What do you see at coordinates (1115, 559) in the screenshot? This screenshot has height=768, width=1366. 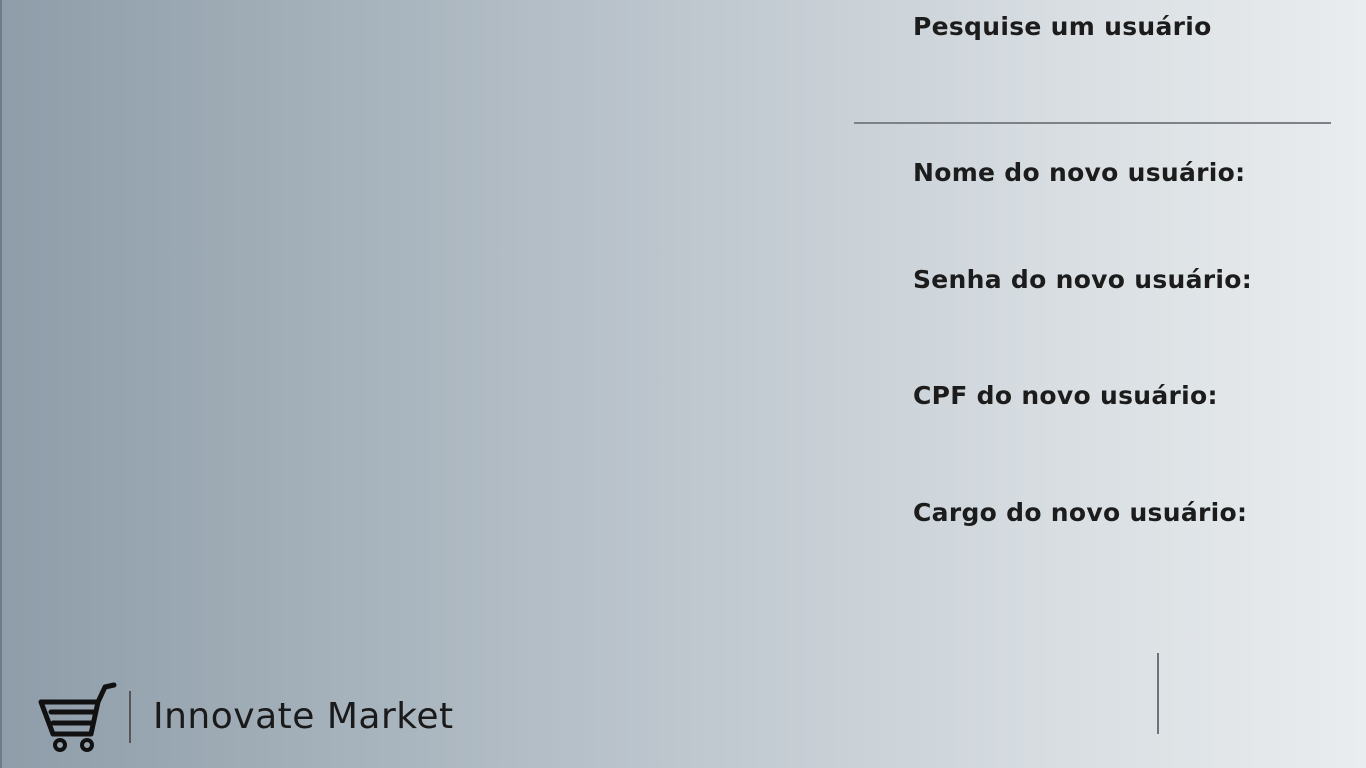 I see `role-input` at bounding box center [1115, 559].